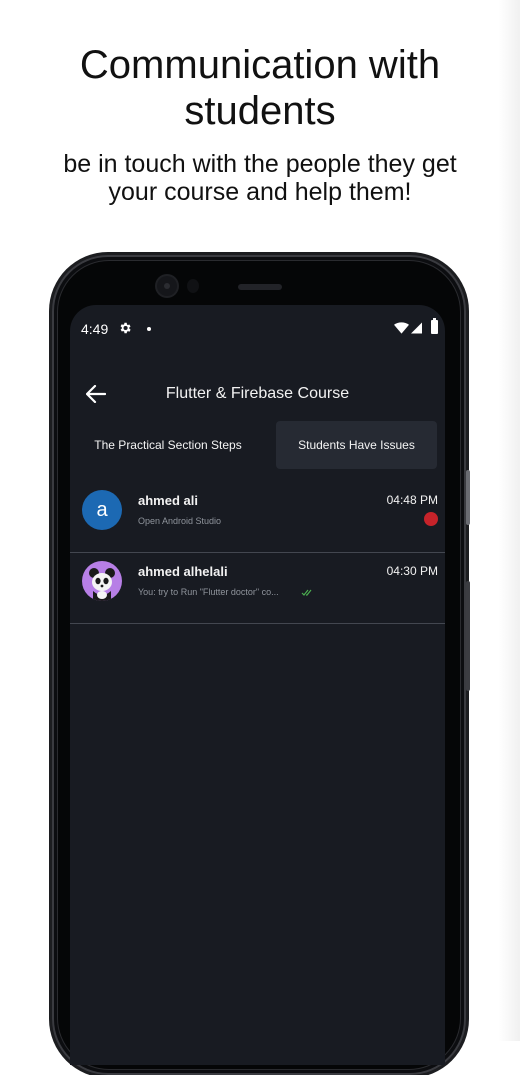  I want to click on conversation-list: a ahmed ali Open Android Studio 04:48 PM, so click(257, 553).